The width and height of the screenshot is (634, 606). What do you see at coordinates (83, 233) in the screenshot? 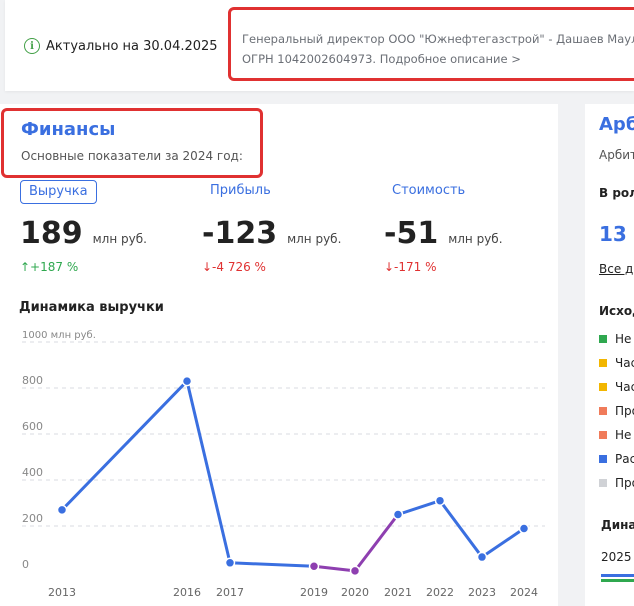
I see `revenue-value: 189 млн руб.` at bounding box center [83, 233].